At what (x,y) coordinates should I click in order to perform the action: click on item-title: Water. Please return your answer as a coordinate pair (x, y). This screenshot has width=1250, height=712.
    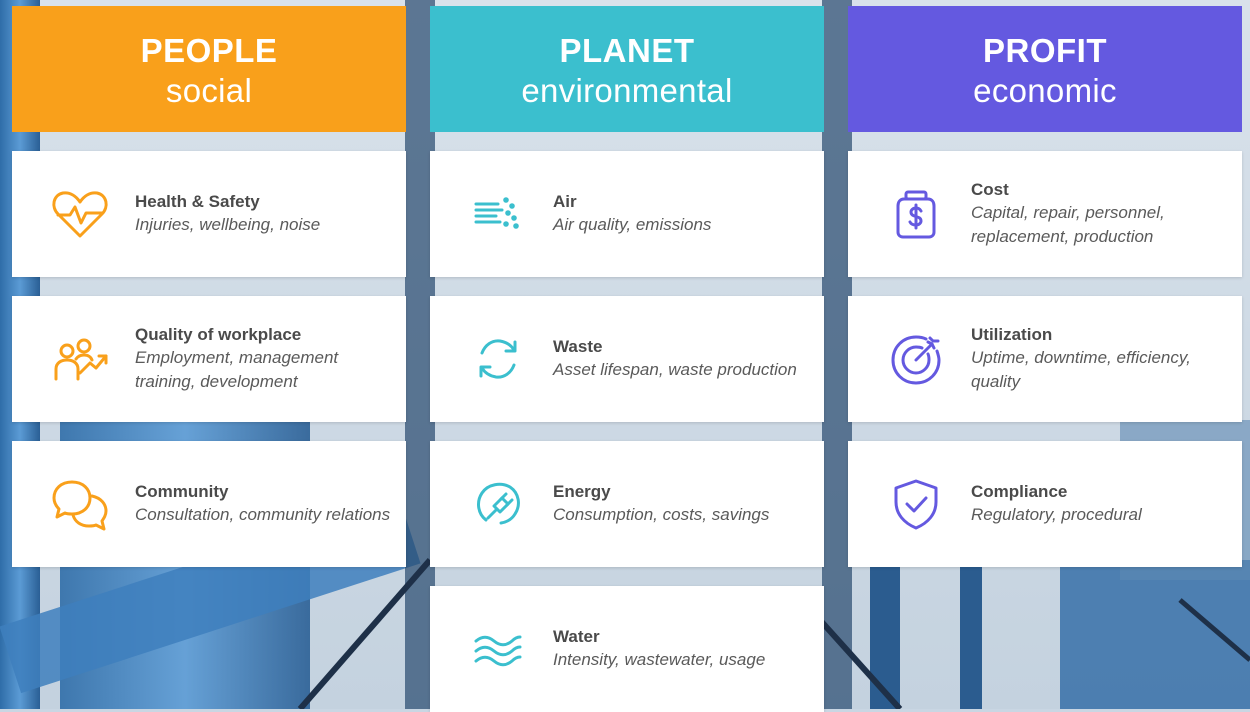
    Looking at the image, I should click on (576, 636).